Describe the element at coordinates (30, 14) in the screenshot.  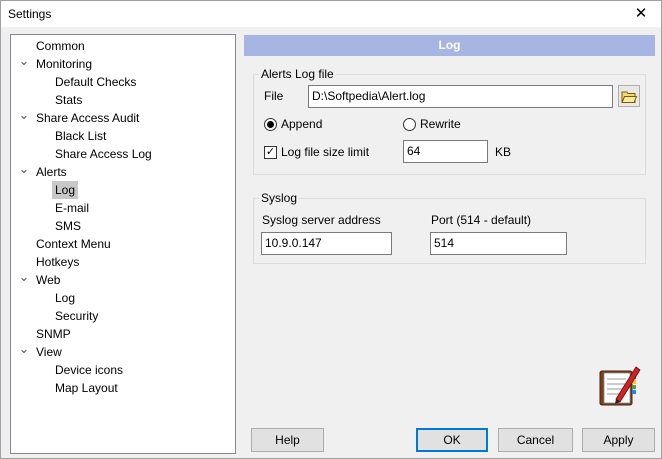
I see `window-title: Settings` at that location.